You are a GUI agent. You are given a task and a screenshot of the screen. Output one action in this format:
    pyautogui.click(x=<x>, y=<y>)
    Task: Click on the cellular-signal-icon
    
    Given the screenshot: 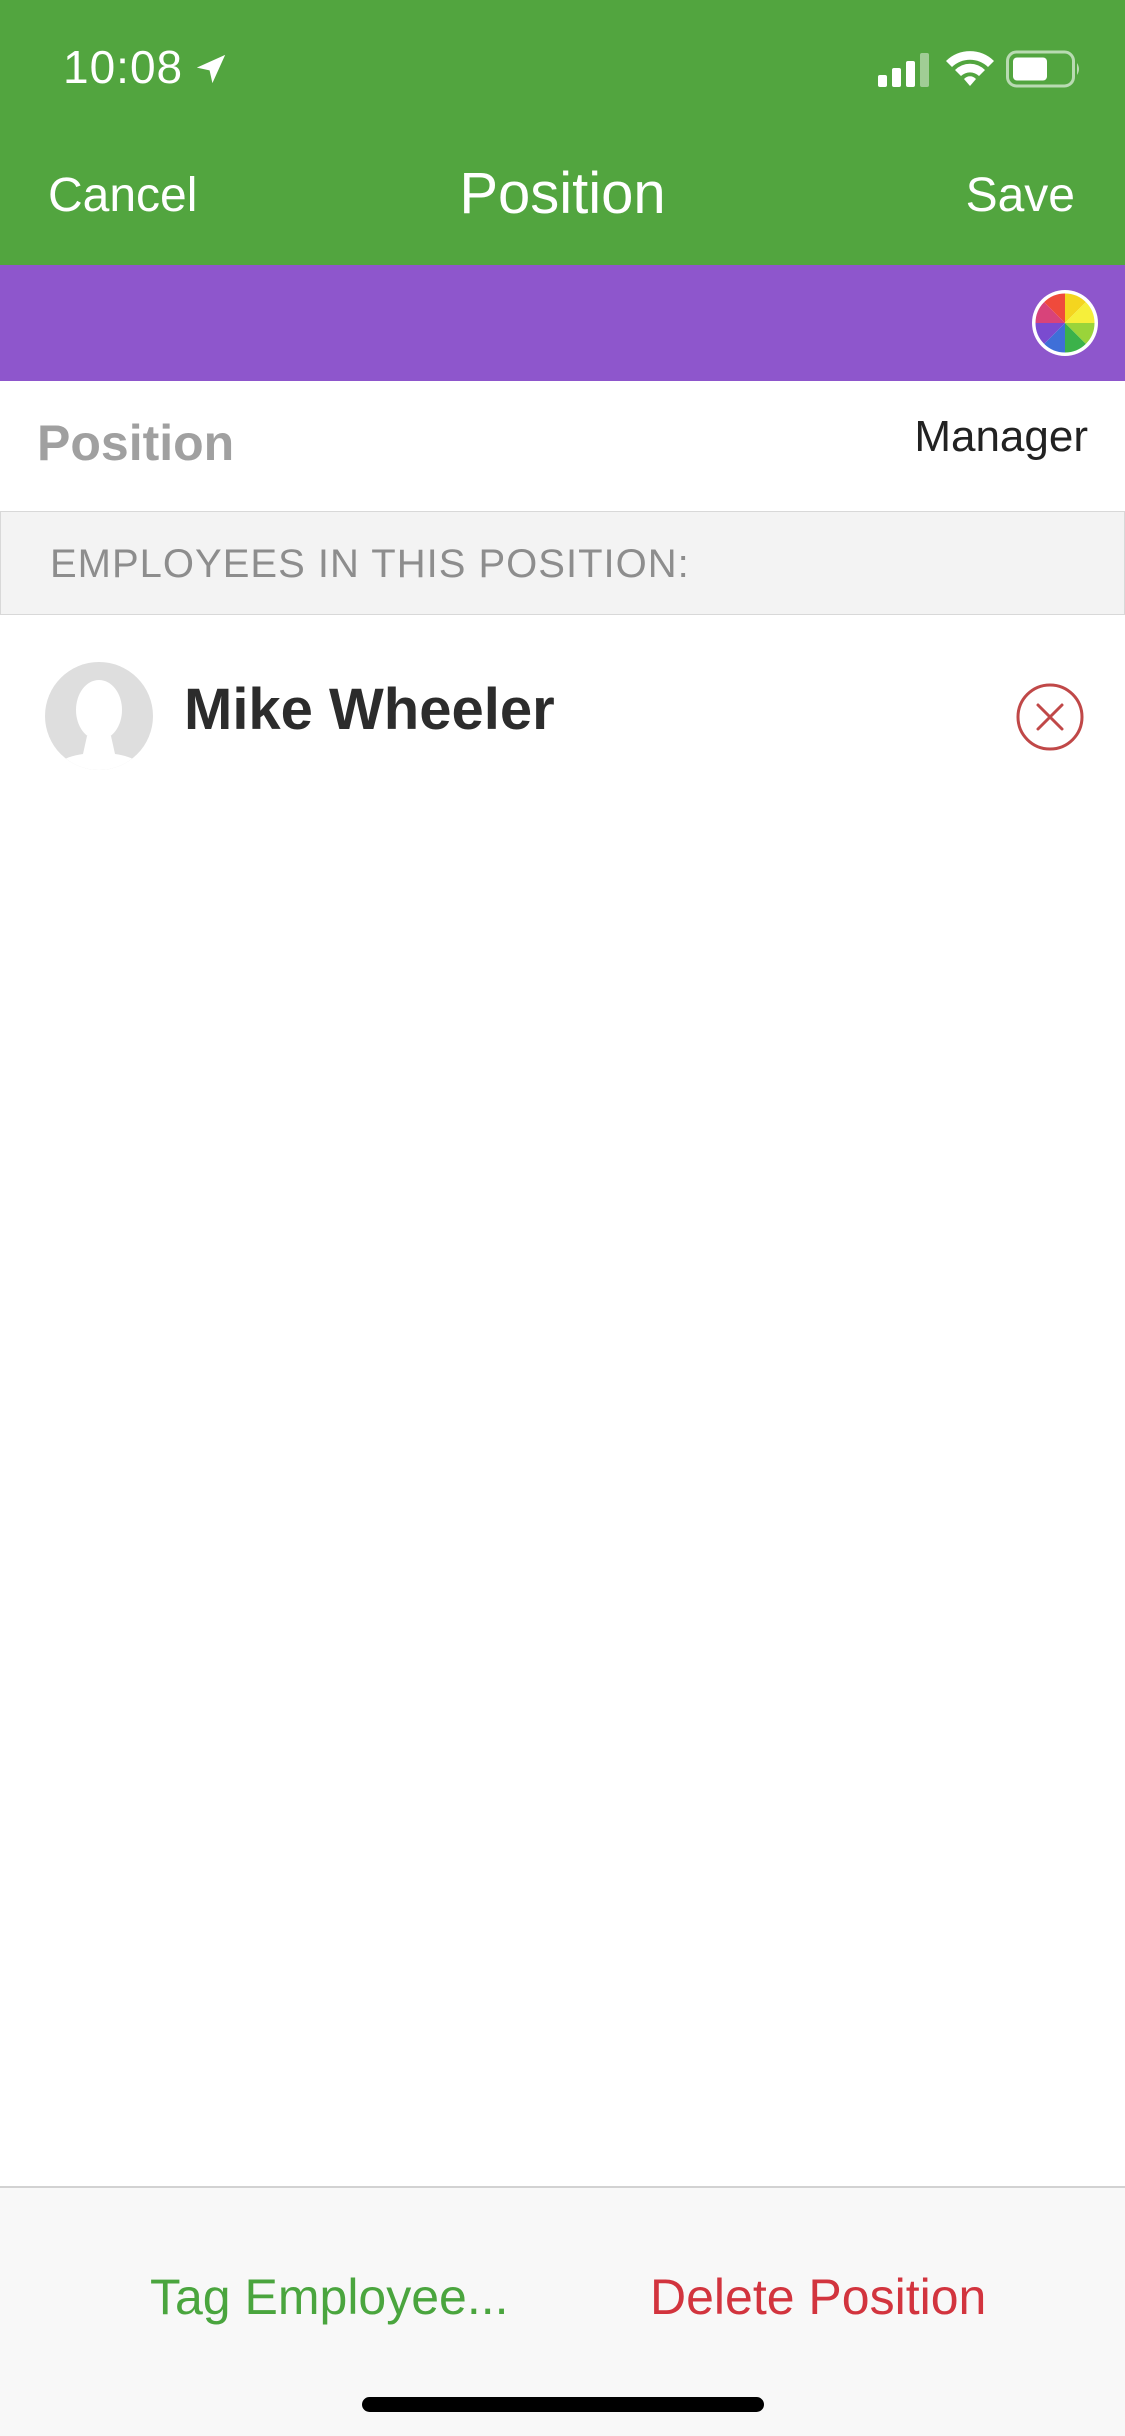 What is the action you would take?
    pyautogui.click(x=903, y=70)
    